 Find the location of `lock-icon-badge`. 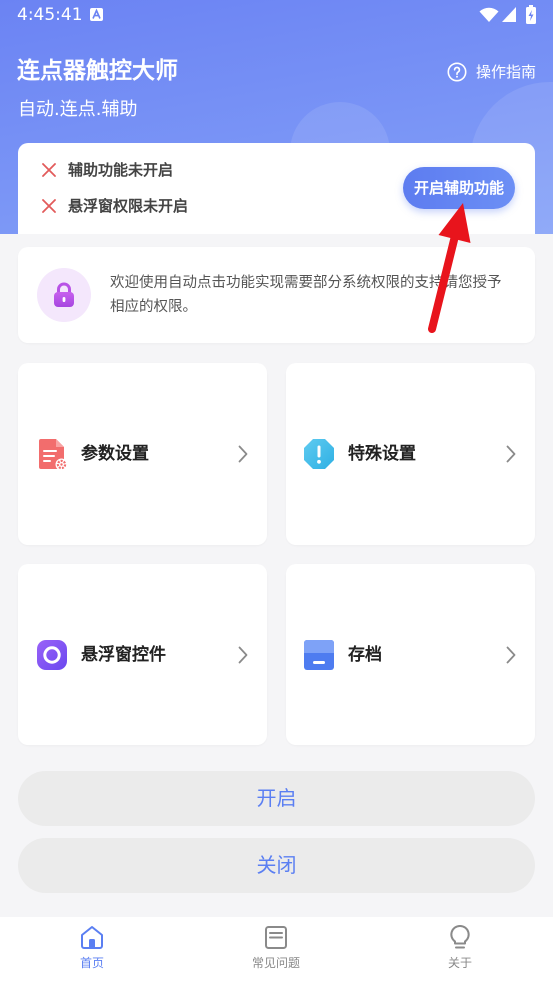

lock-icon-badge is located at coordinates (64, 295).